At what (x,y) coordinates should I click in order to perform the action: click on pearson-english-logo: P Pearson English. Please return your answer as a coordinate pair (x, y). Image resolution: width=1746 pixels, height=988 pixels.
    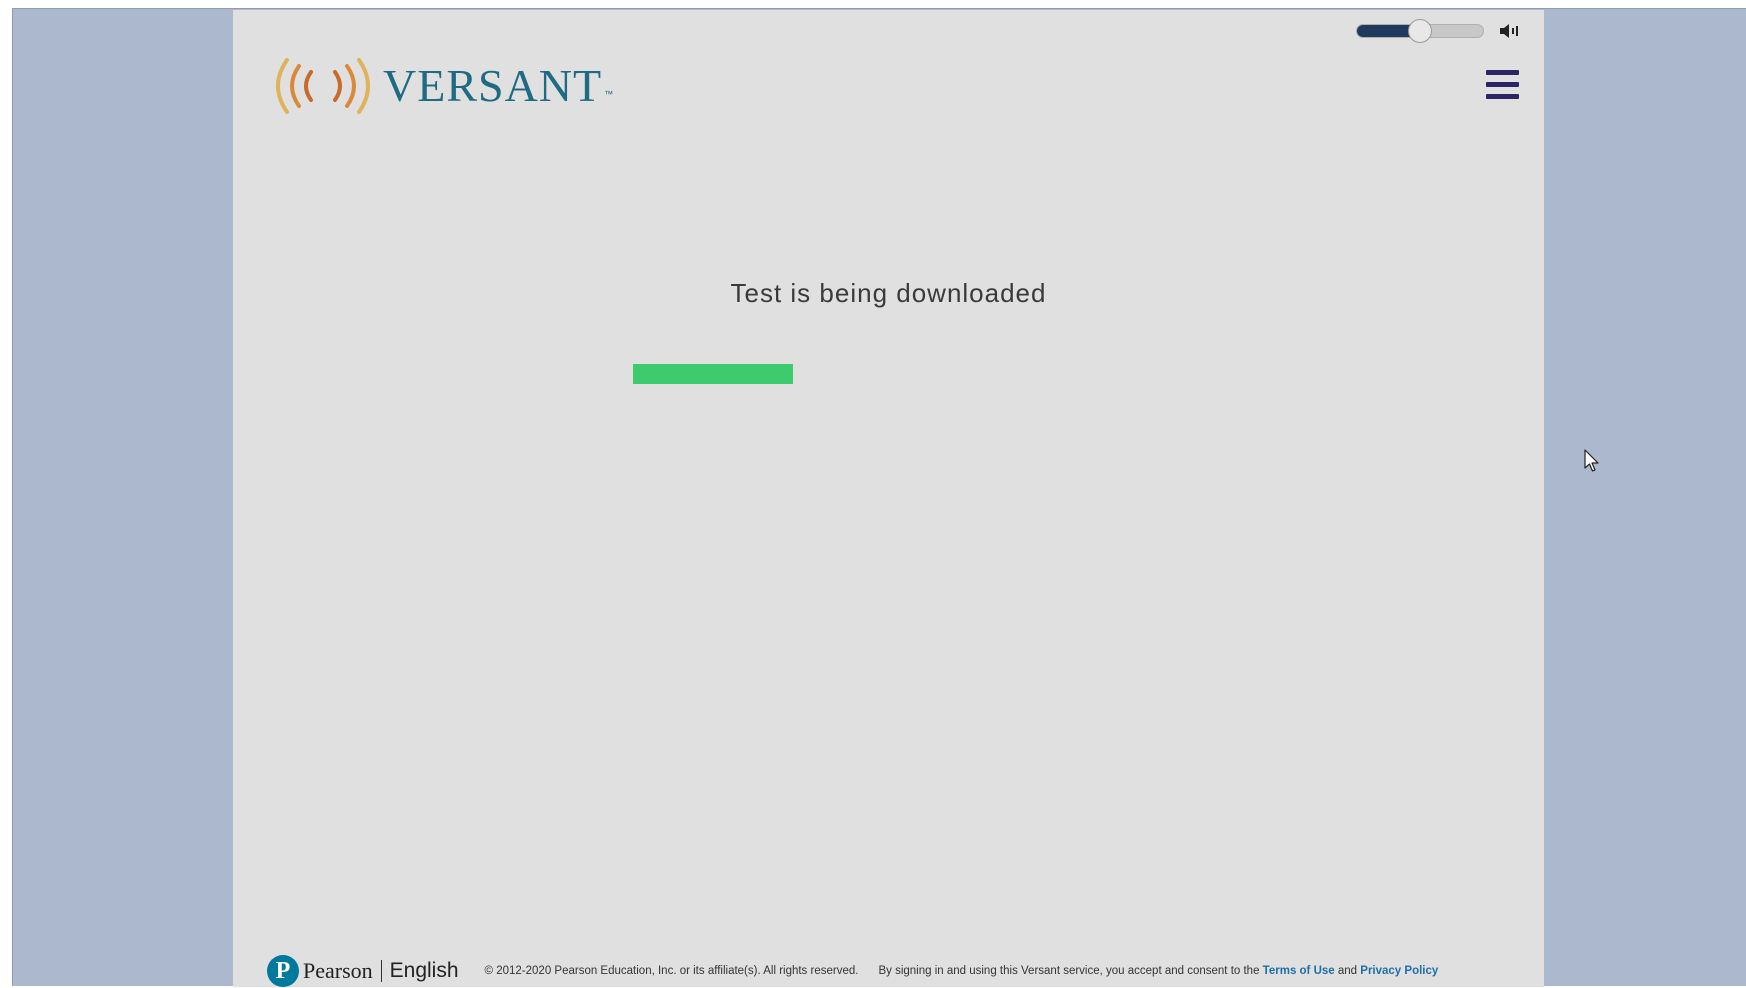
    Looking at the image, I should click on (363, 971).